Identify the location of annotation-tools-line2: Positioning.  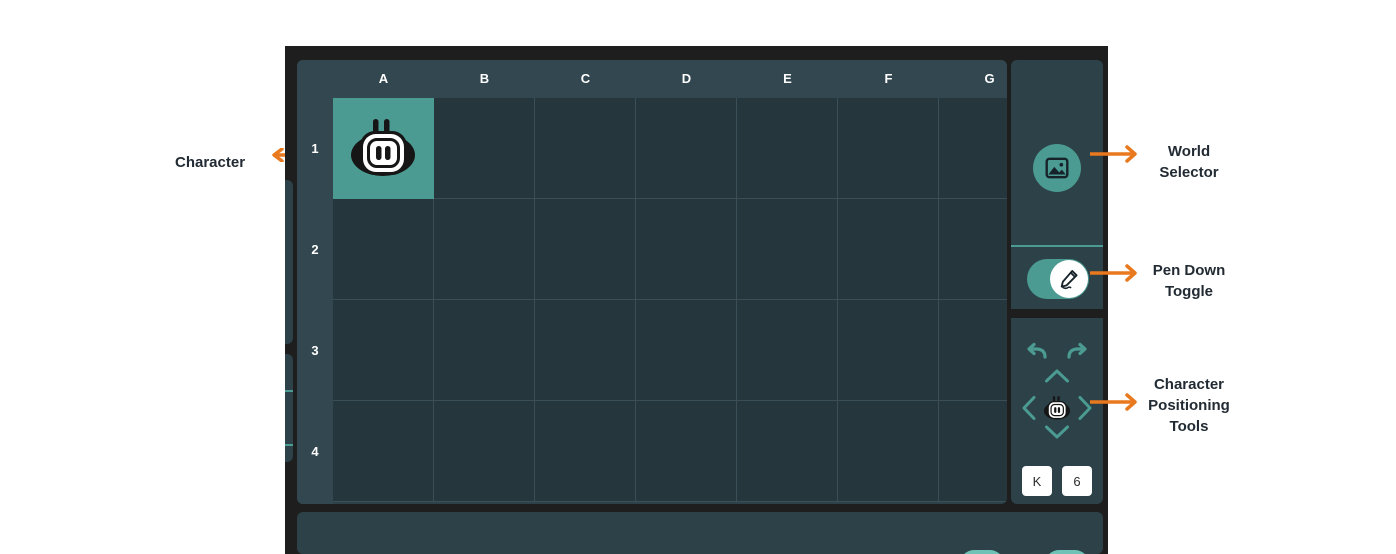
(1189, 405).